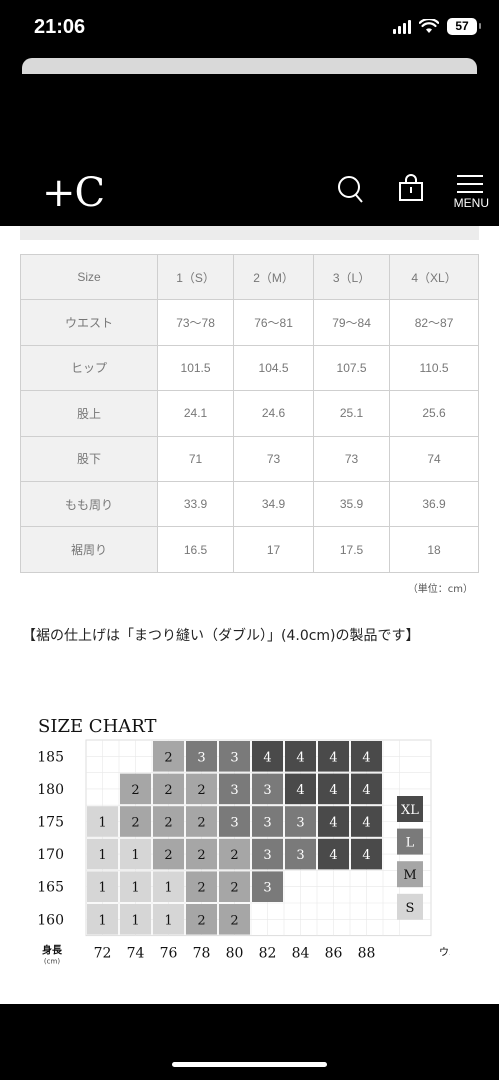 The width and height of the screenshot is (499, 1080). What do you see at coordinates (410, 908) in the screenshot?
I see `legend-label: S` at bounding box center [410, 908].